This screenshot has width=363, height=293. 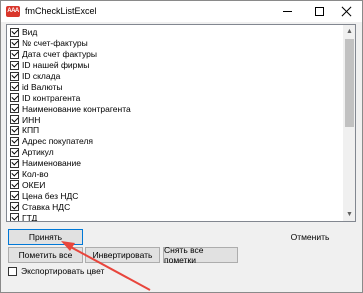 What do you see at coordinates (42, 86) in the screenshot?
I see `item-label: id Валюты` at bounding box center [42, 86].